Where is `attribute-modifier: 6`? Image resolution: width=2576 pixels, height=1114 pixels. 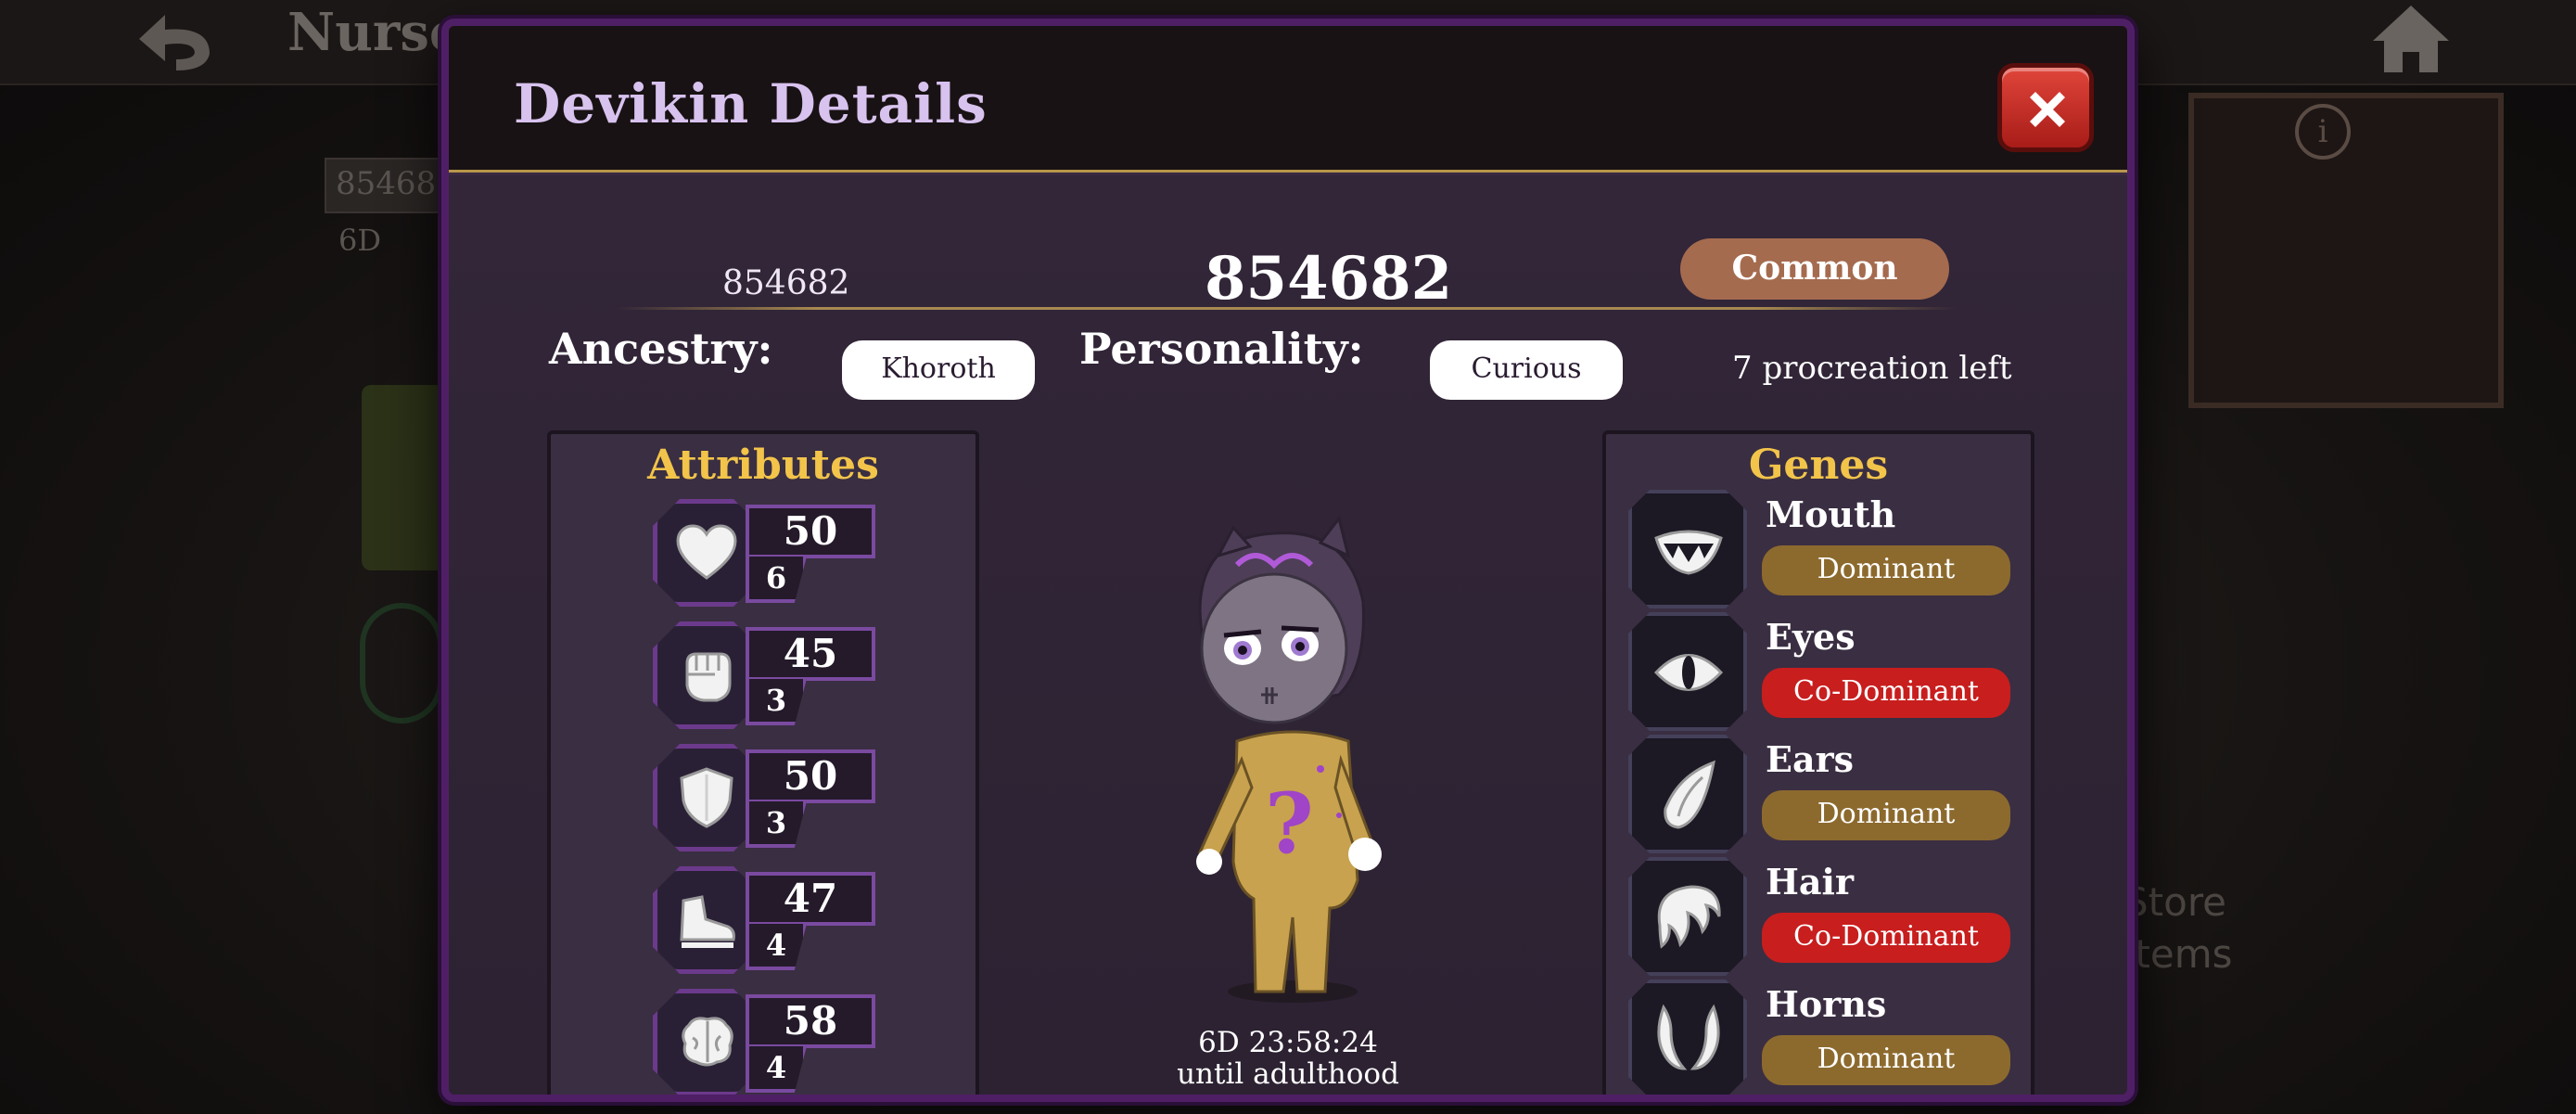 attribute-modifier: 6 is located at coordinates (776, 580).